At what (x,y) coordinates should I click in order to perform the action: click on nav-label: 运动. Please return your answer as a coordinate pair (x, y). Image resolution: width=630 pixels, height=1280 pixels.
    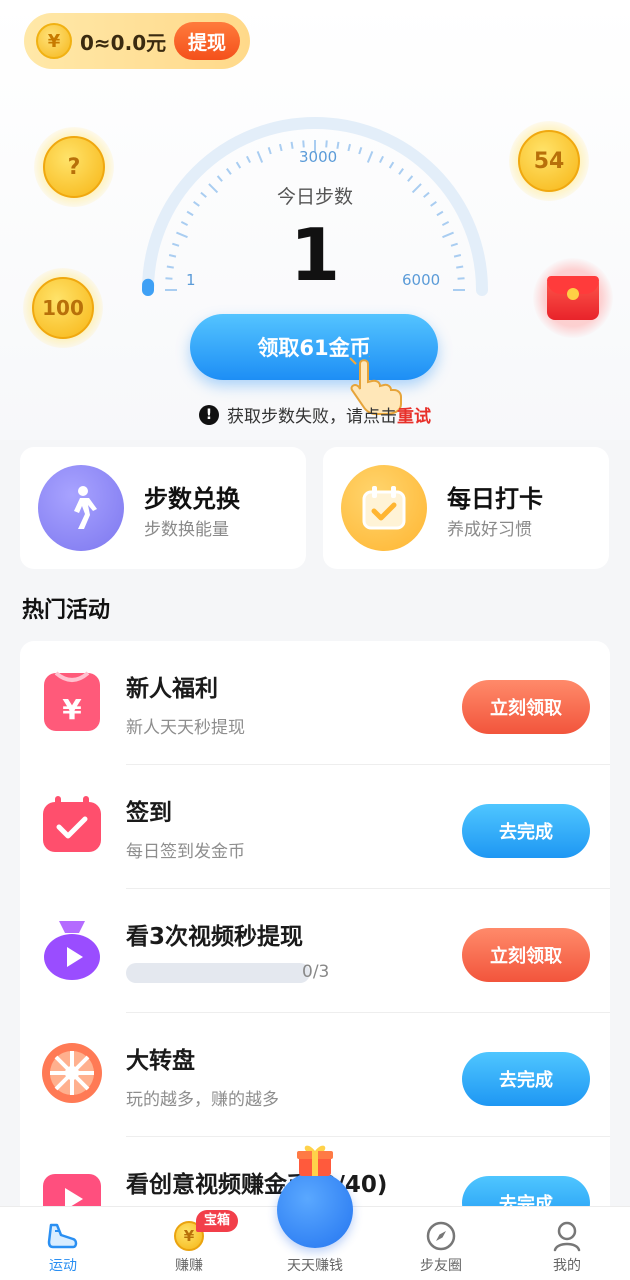
    Looking at the image, I should click on (63, 1266).